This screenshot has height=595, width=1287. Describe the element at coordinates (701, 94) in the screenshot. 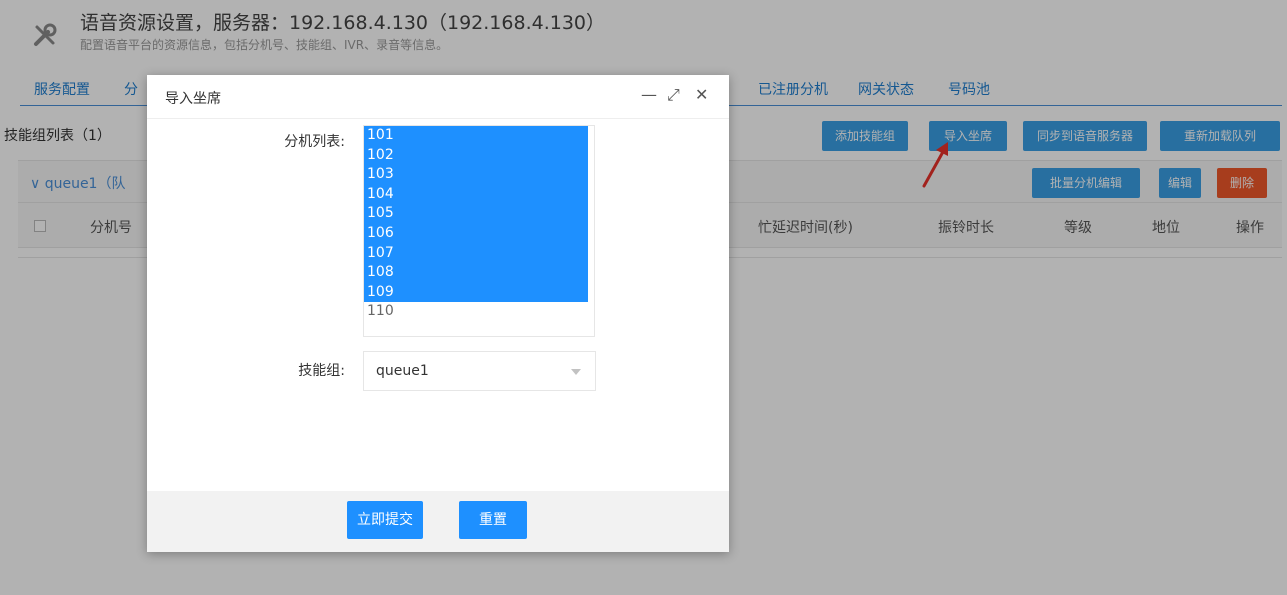

I see `close-icon: ✕` at that location.